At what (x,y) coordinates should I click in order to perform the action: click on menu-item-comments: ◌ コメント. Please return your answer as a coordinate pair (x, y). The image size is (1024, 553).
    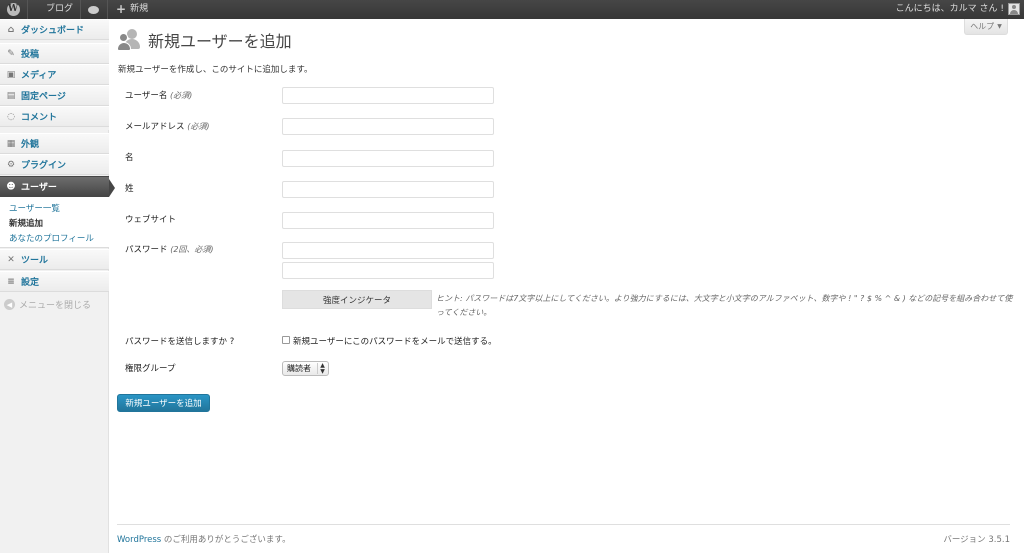
    Looking at the image, I should click on (54, 116).